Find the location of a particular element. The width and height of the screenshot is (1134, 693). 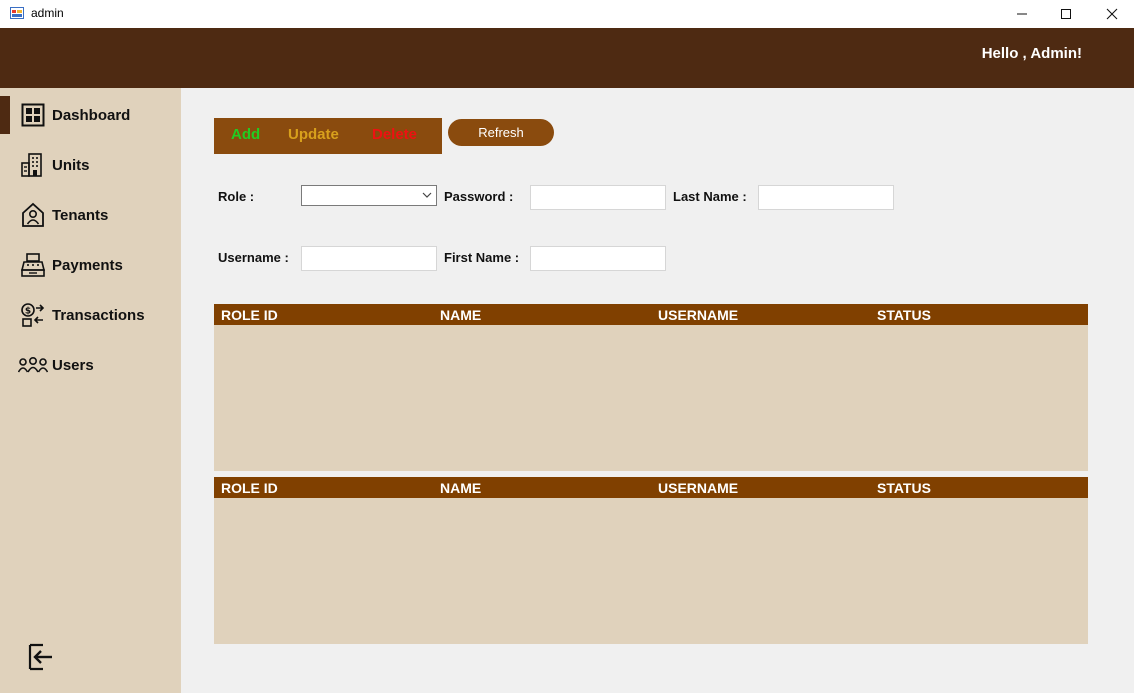

sidebar-item-payments: Payments is located at coordinates (98, 265).